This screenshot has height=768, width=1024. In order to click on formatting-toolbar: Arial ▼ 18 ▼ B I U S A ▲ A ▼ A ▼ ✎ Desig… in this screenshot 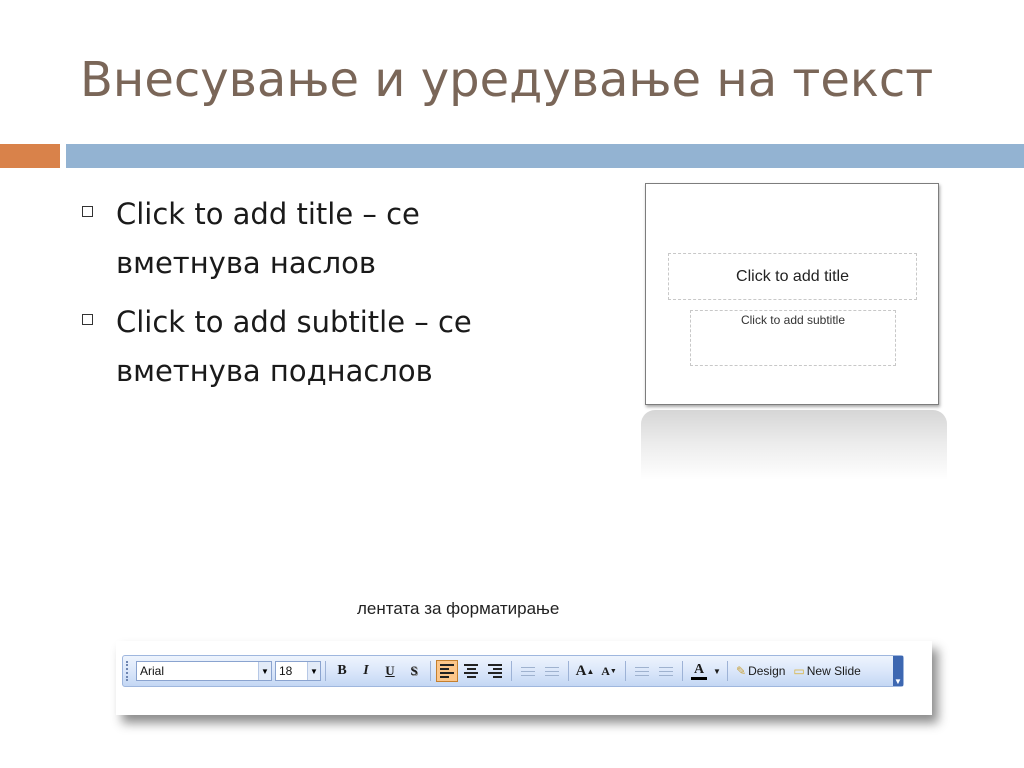, I will do `click(513, 671)`.